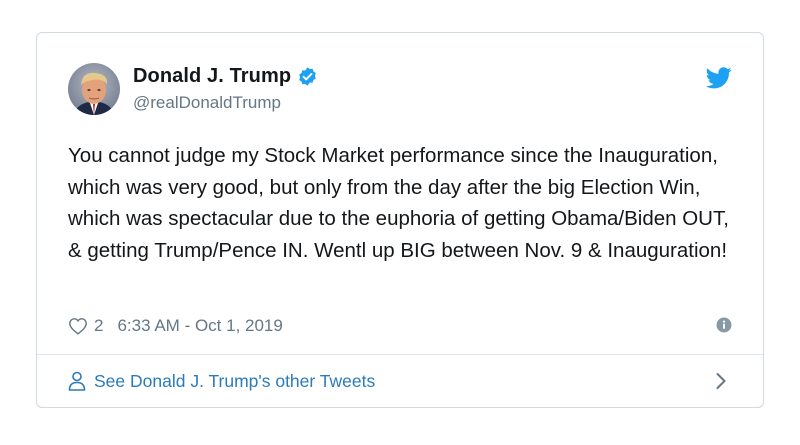 The width and height of the screenshot is (800, 445). I want to click on info-icon, so click(724, 325).